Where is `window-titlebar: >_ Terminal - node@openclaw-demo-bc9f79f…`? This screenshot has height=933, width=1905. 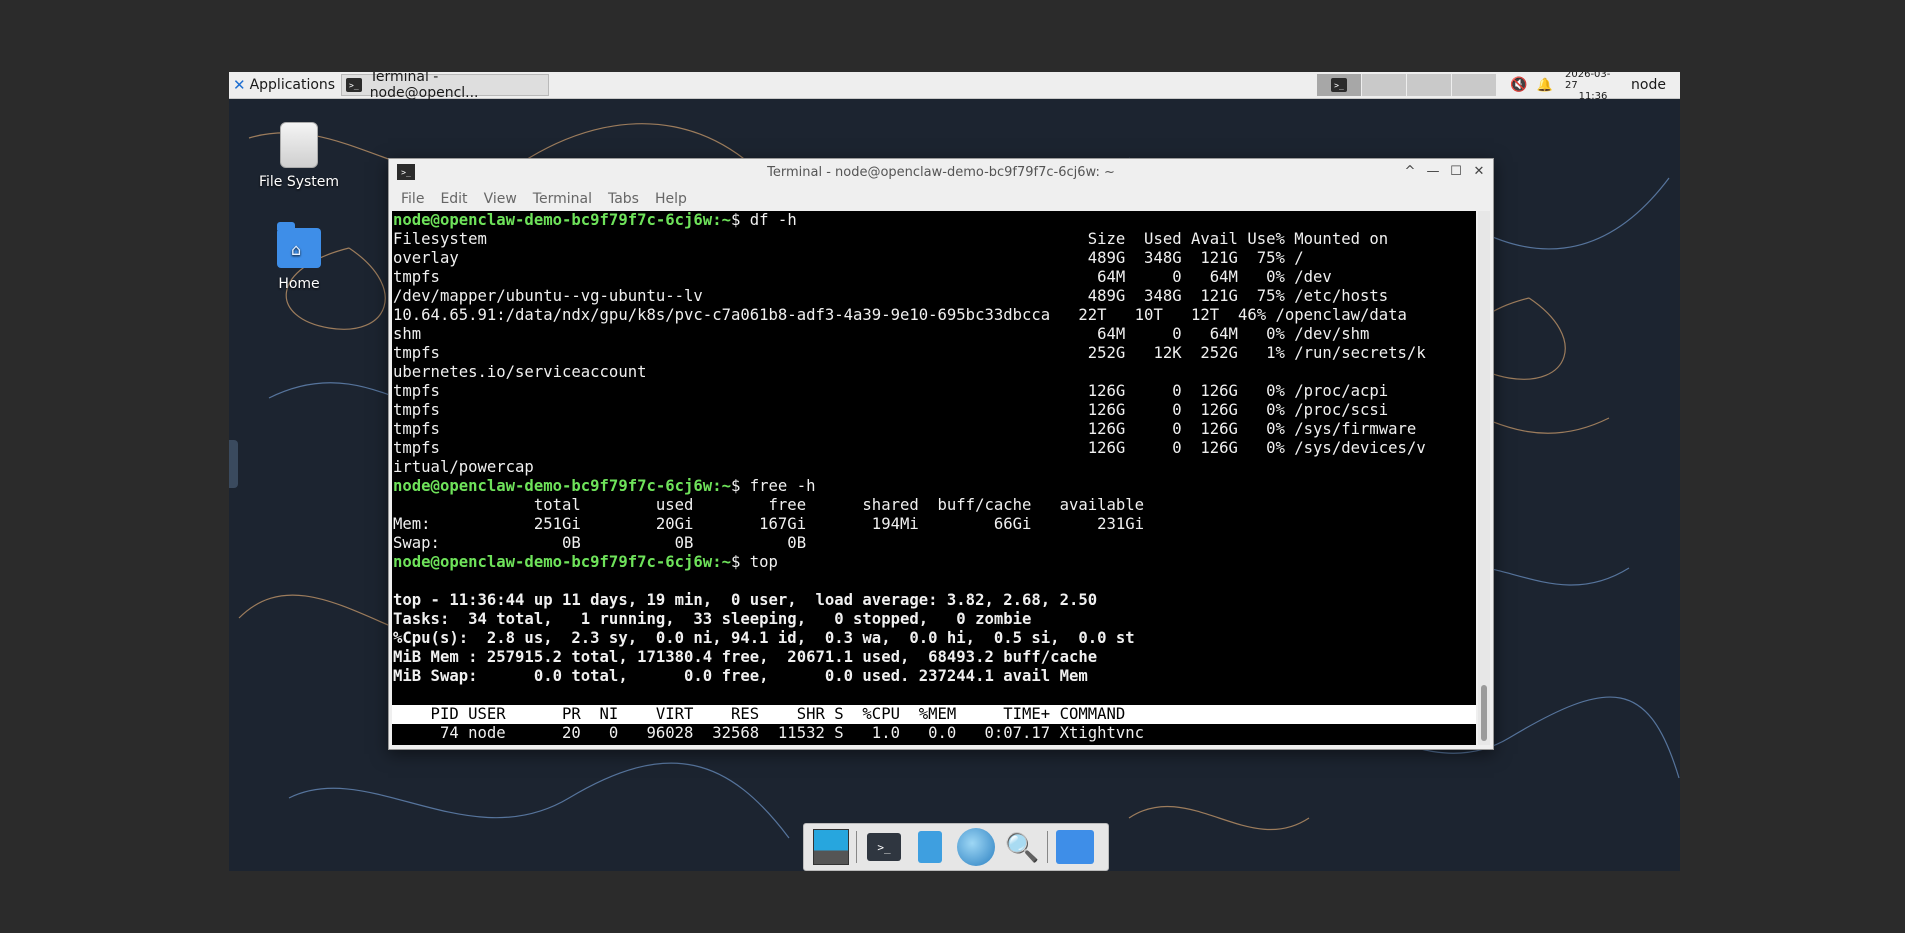 window-titlebar: >_ Terminal - node@openclaw-demo-bc9f79f… is located at coordinates (941, 173).